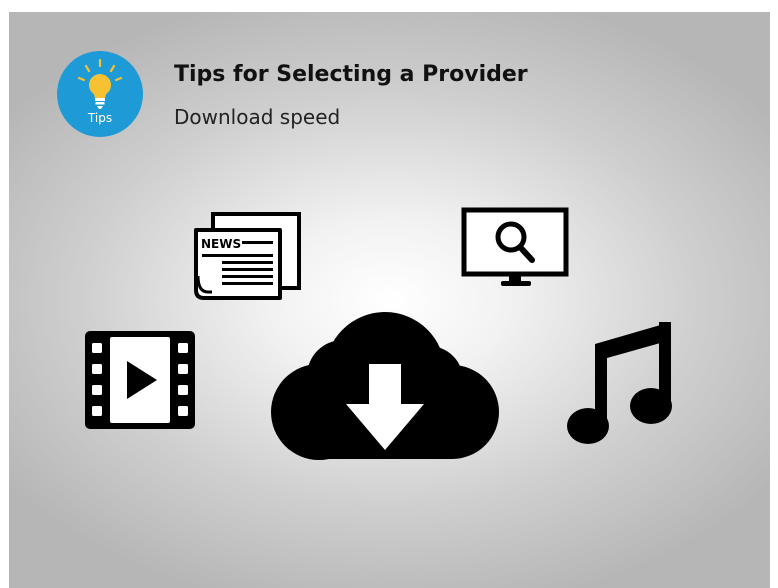 Image resolution: width=778 pixels, height=588 pixels. What do you see at coordinates (385, 386) in the screenshot?
I see `cloud-download-icon` at bounding box center [385, 386].